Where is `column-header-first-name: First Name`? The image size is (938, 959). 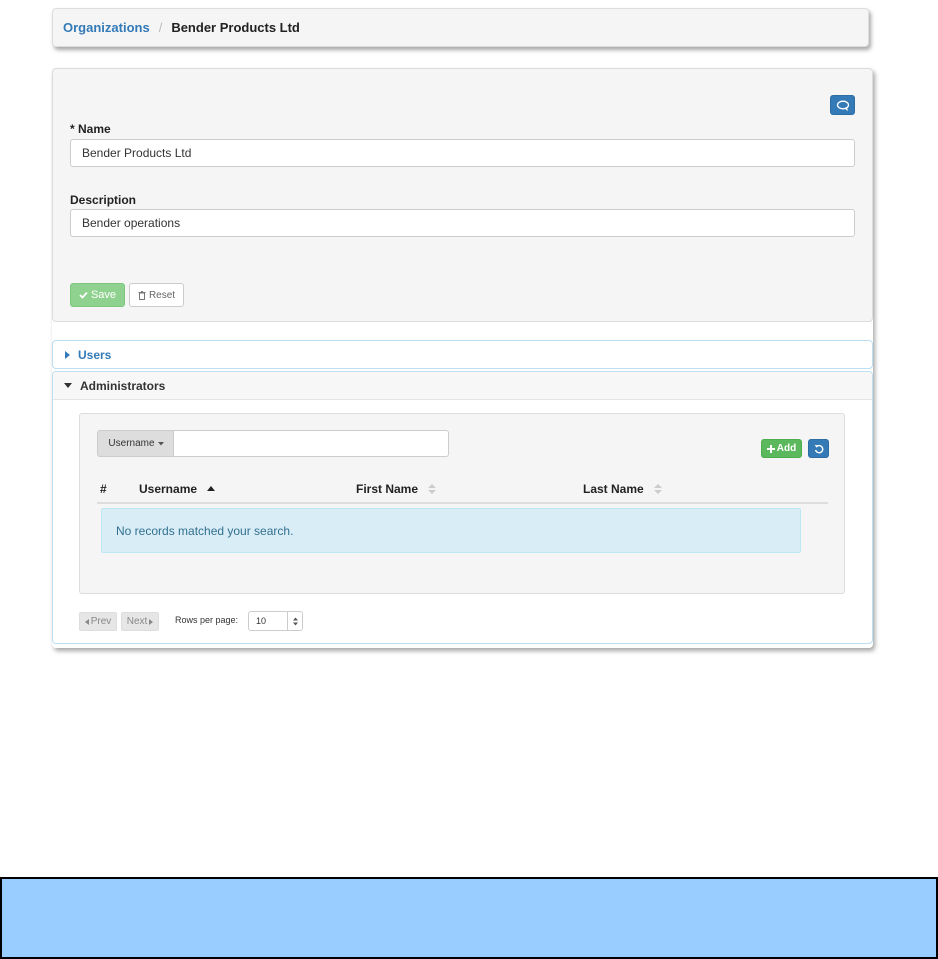 column-header-first-name: First Name is located at coordinates (396, 489).